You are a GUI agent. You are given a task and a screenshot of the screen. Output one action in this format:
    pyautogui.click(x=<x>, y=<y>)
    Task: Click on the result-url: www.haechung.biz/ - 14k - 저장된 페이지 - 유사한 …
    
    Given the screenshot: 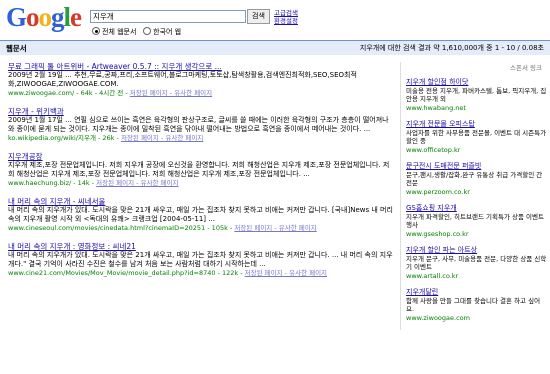 What is the action you would take?
    pyautogui.click(x=200, y=183)
    